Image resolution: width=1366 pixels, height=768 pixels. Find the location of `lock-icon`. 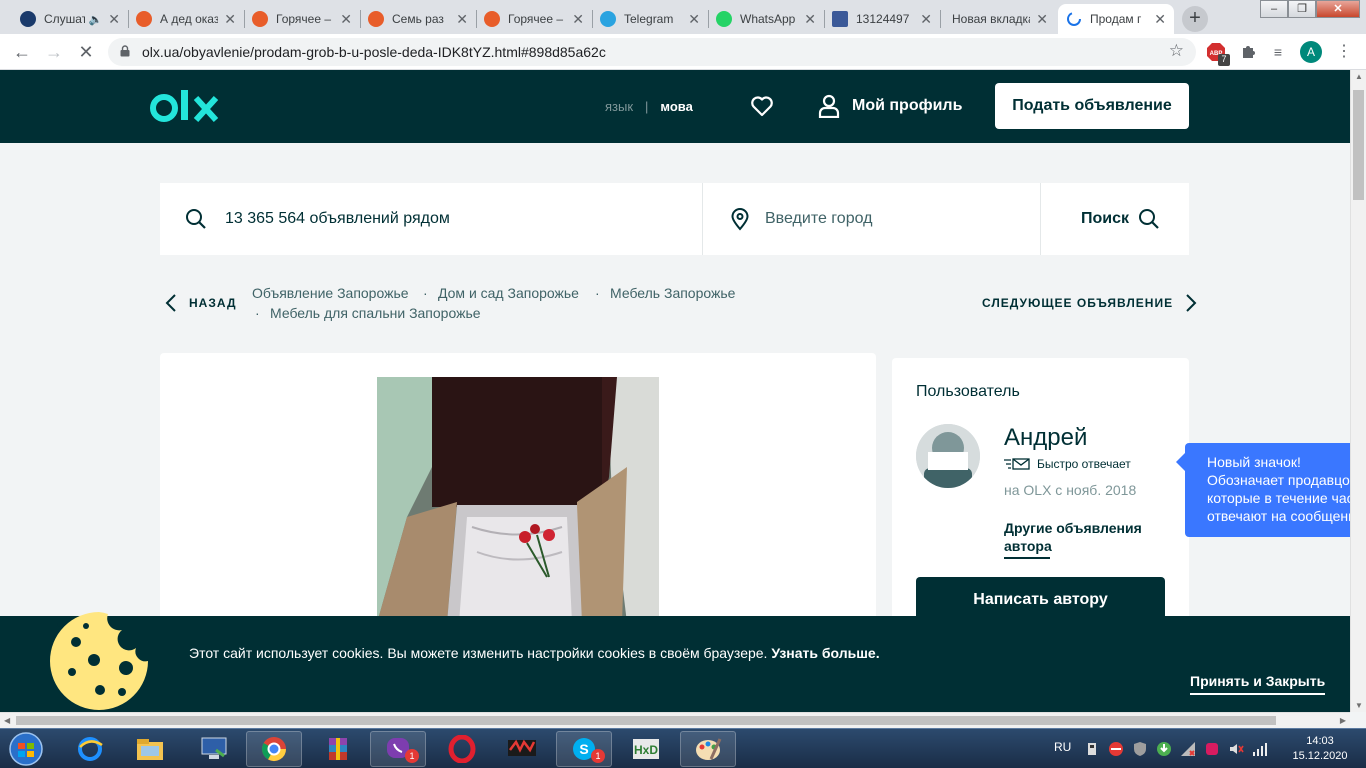

lock-icon is located at coordinates (125, 51).